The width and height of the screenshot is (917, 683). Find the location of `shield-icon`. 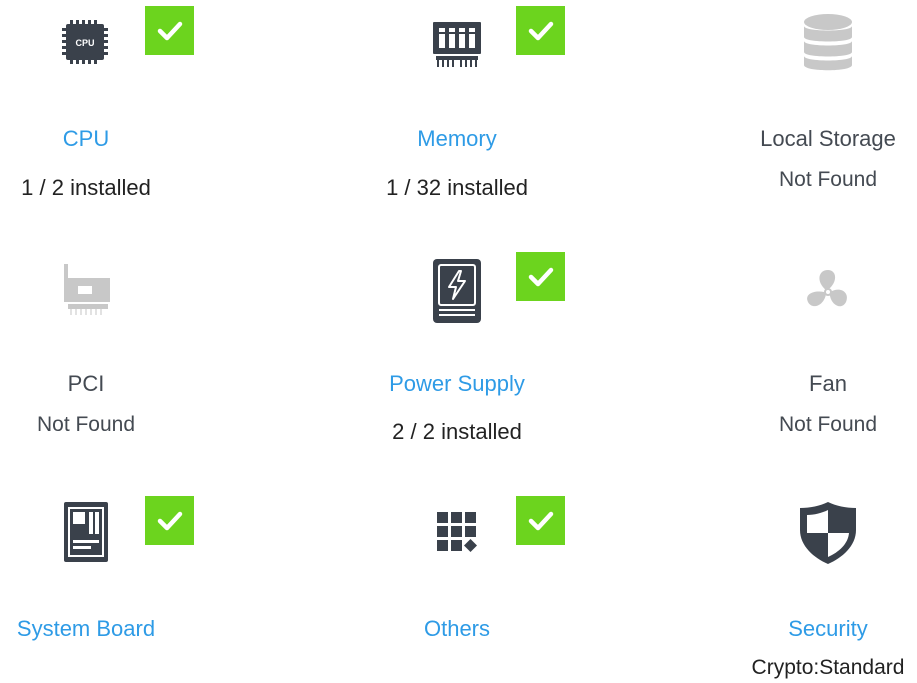

shield-icon is located at coordinates (828, 532).